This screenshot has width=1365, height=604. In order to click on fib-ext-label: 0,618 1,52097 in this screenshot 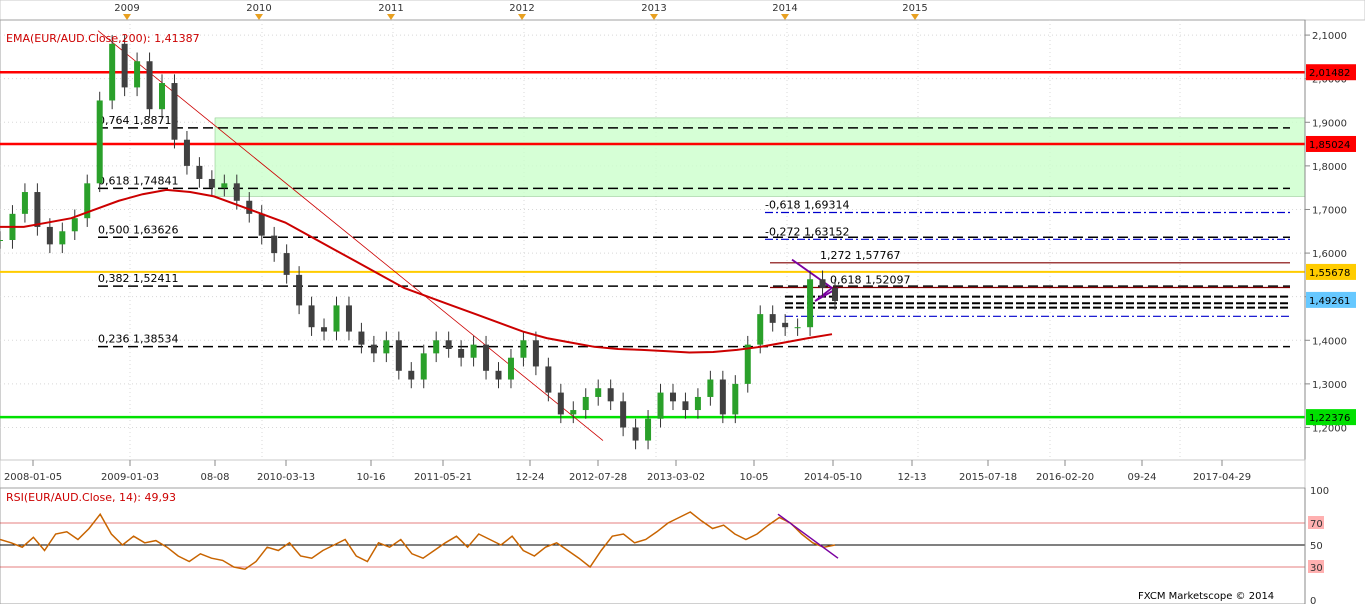, I will do `click(870, 280)`.